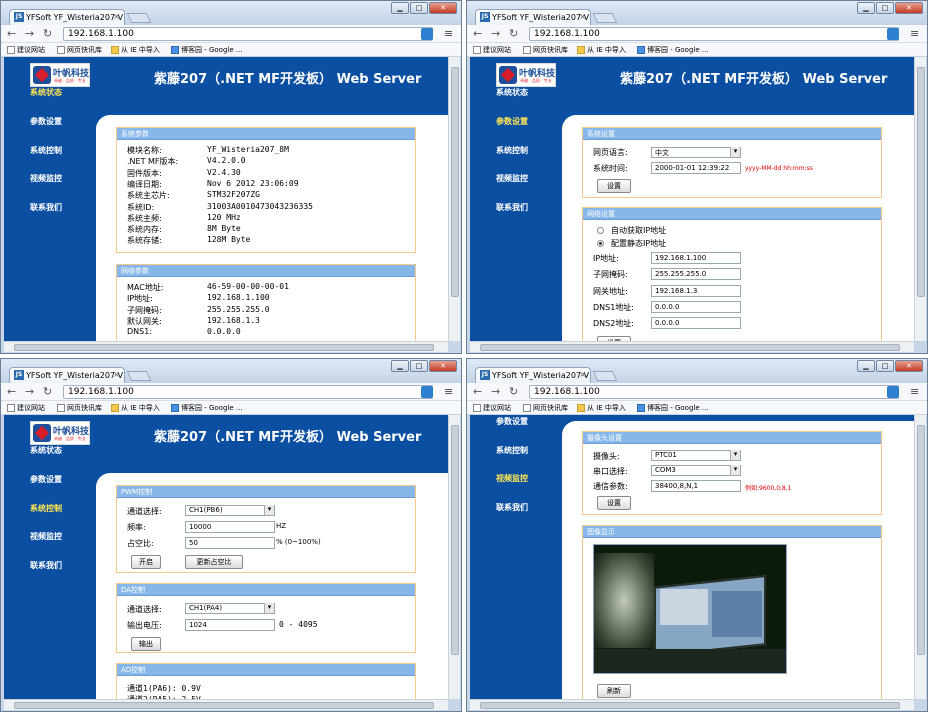 This screenshot has height=712, width=928. Describe the element at coordinates (600, 230) in the screenshot. I see `dhcp-radio` at that location.